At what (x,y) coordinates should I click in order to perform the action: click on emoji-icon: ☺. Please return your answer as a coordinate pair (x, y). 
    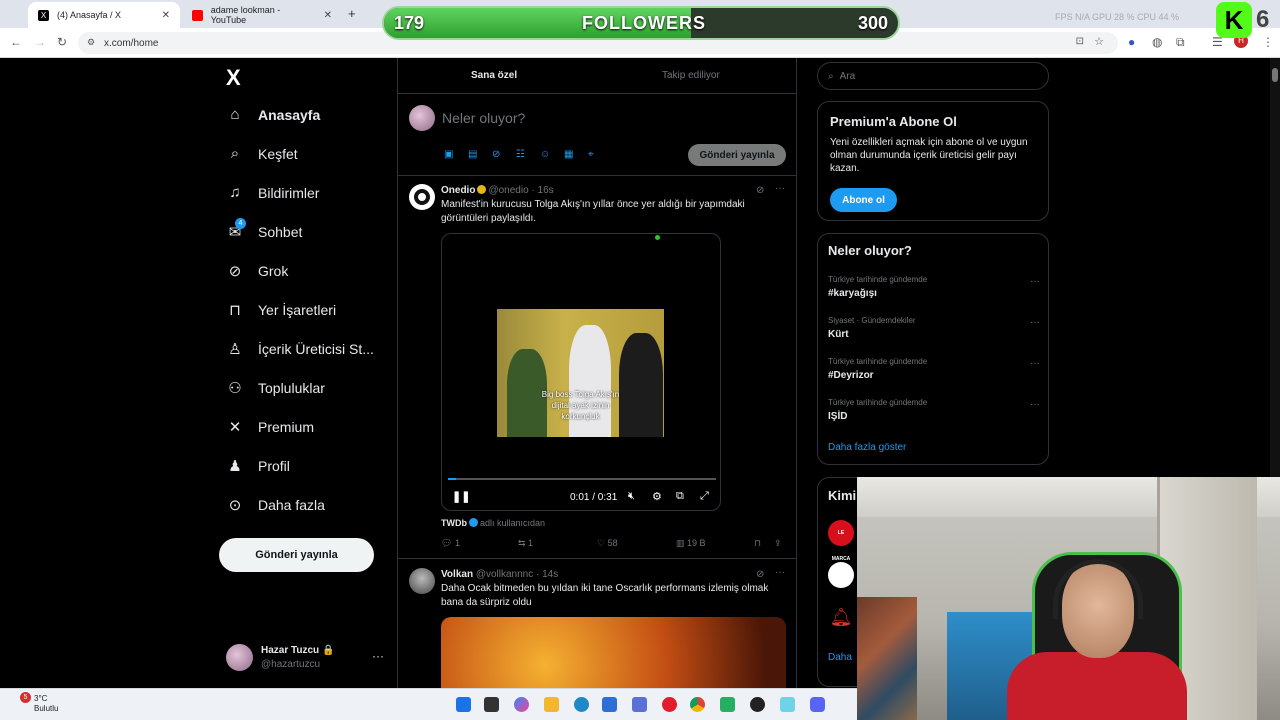
    Looking at the image, I should click on (545, 154).